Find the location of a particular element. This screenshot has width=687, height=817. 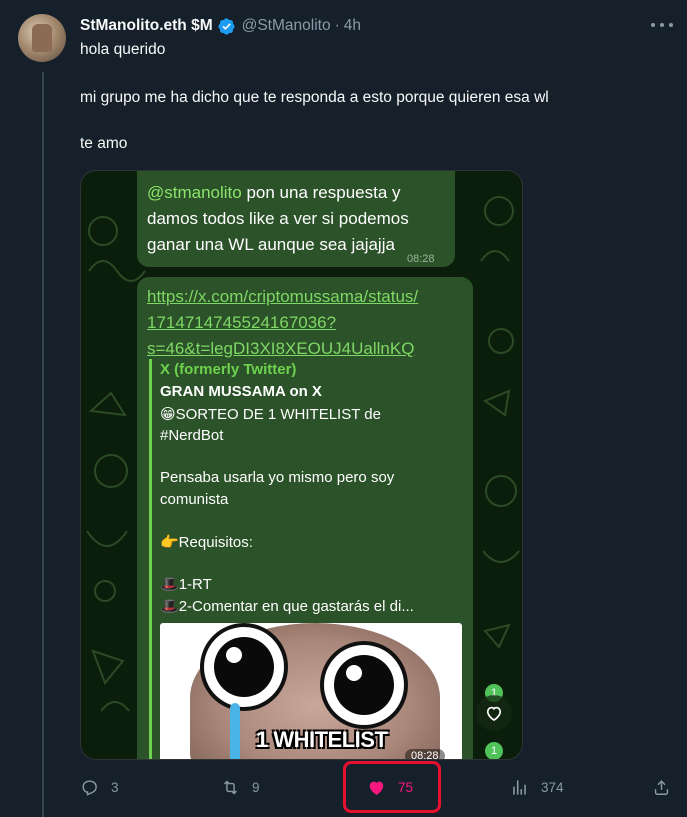

link-line: 1714714745524167036? is located at coordinates (282, 323).